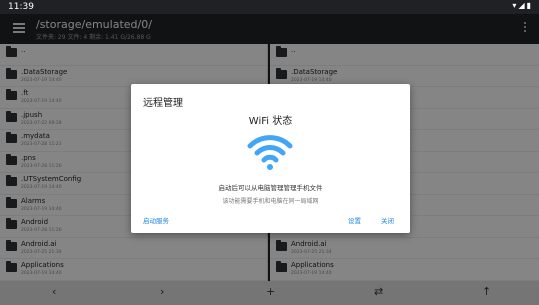 The width and height of the screenshot is (539, 305). What do you see at coordinates (270, 121) in the screenshot?
I see `wifi-status-heading: WiFi 状态` at bounding box center [270, 121].